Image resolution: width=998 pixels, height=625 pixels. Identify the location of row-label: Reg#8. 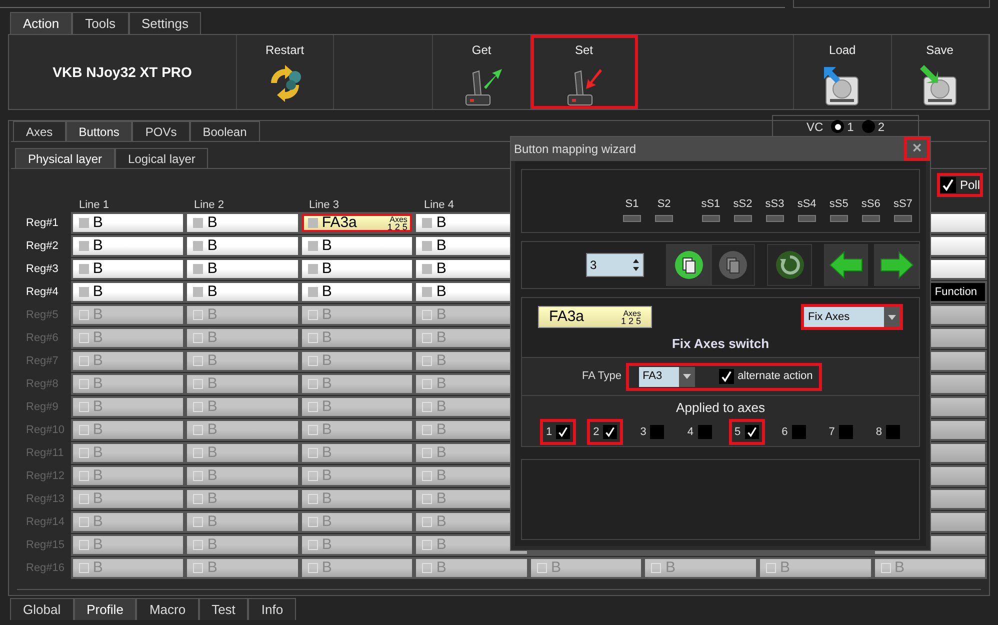
(42, 384).